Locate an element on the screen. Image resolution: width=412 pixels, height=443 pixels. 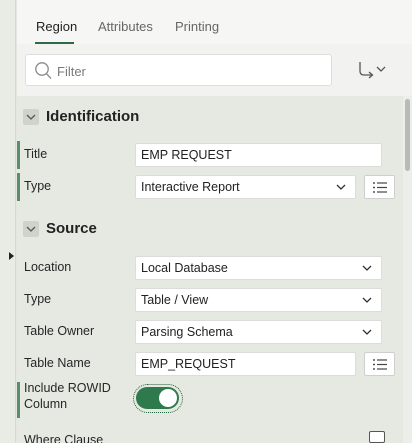
select-value: Table / View is located at coordinates (175, 300).